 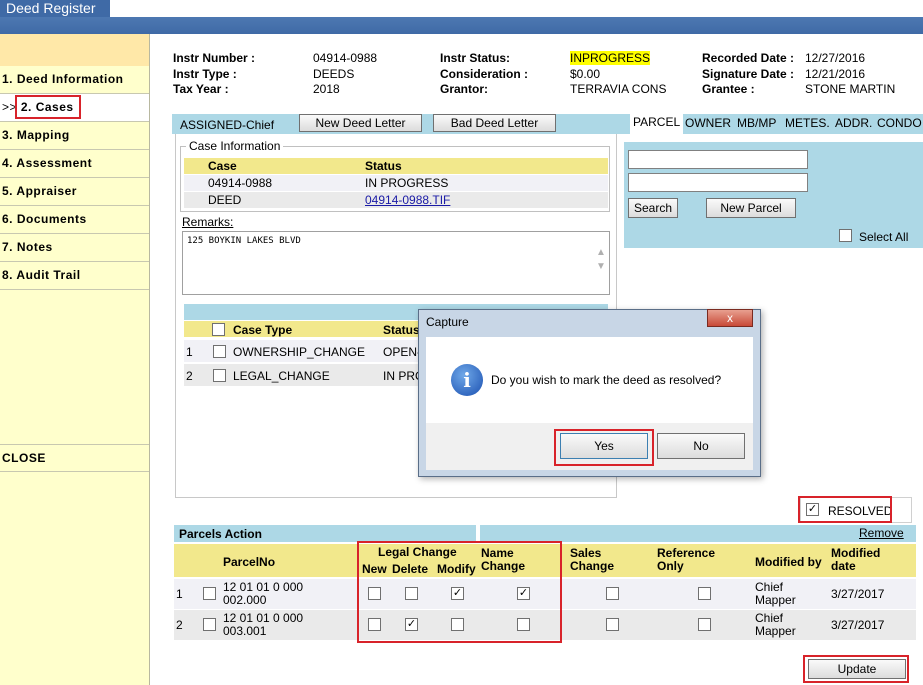 What do you see at coordinates (807, 124) in the screenshot?
I see `tab-metes: METES.` at bounding box center [807, 124].